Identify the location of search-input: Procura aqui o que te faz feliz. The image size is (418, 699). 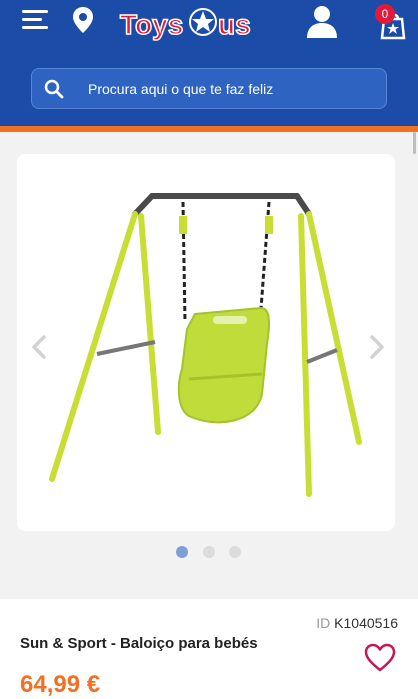
(209, 88).